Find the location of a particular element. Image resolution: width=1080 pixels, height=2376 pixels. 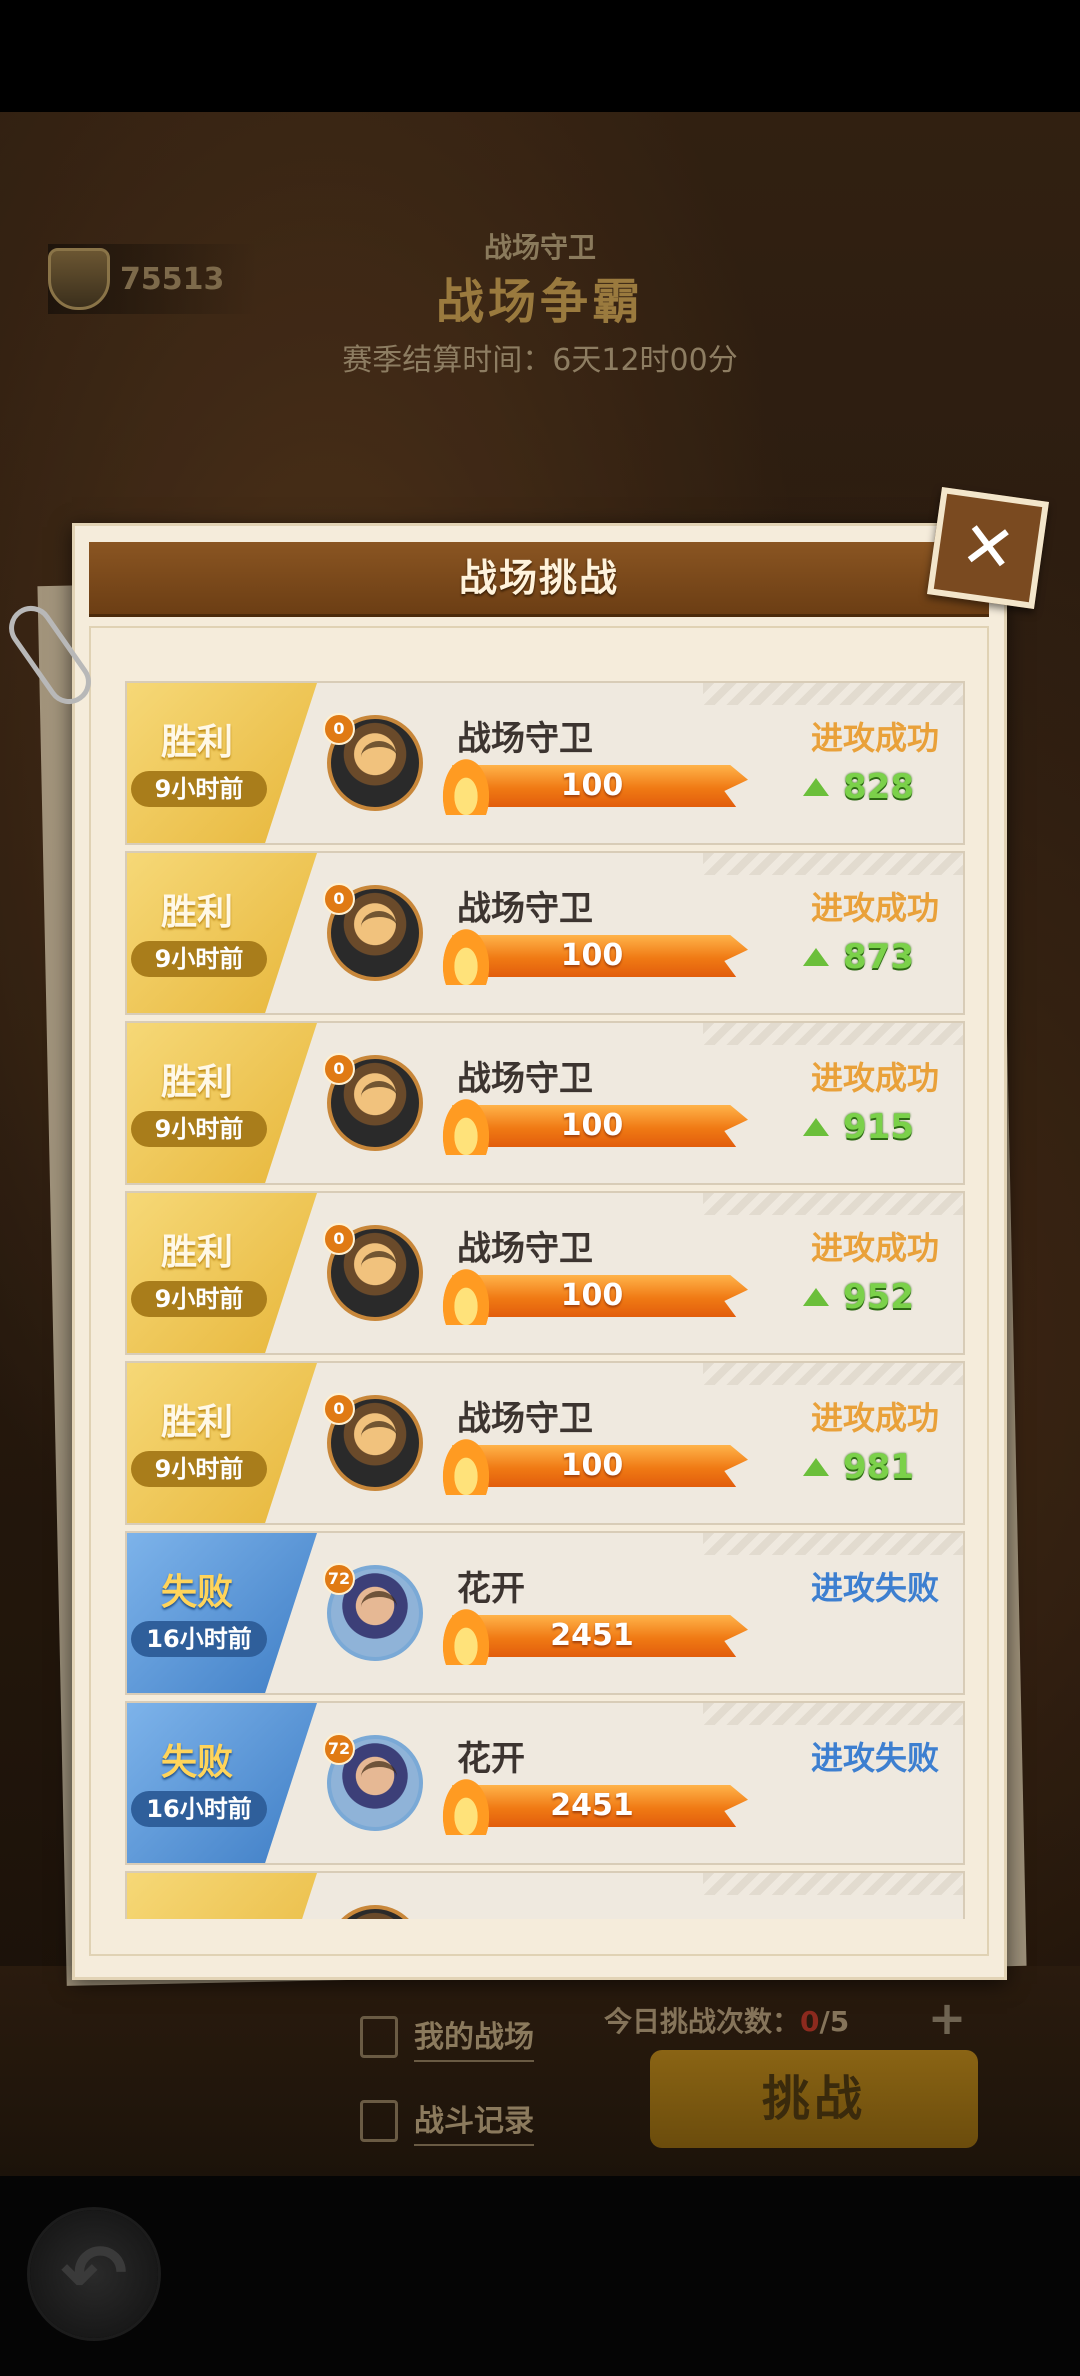

challenge-button: 挑战 is located at coordinates (814, 2099).